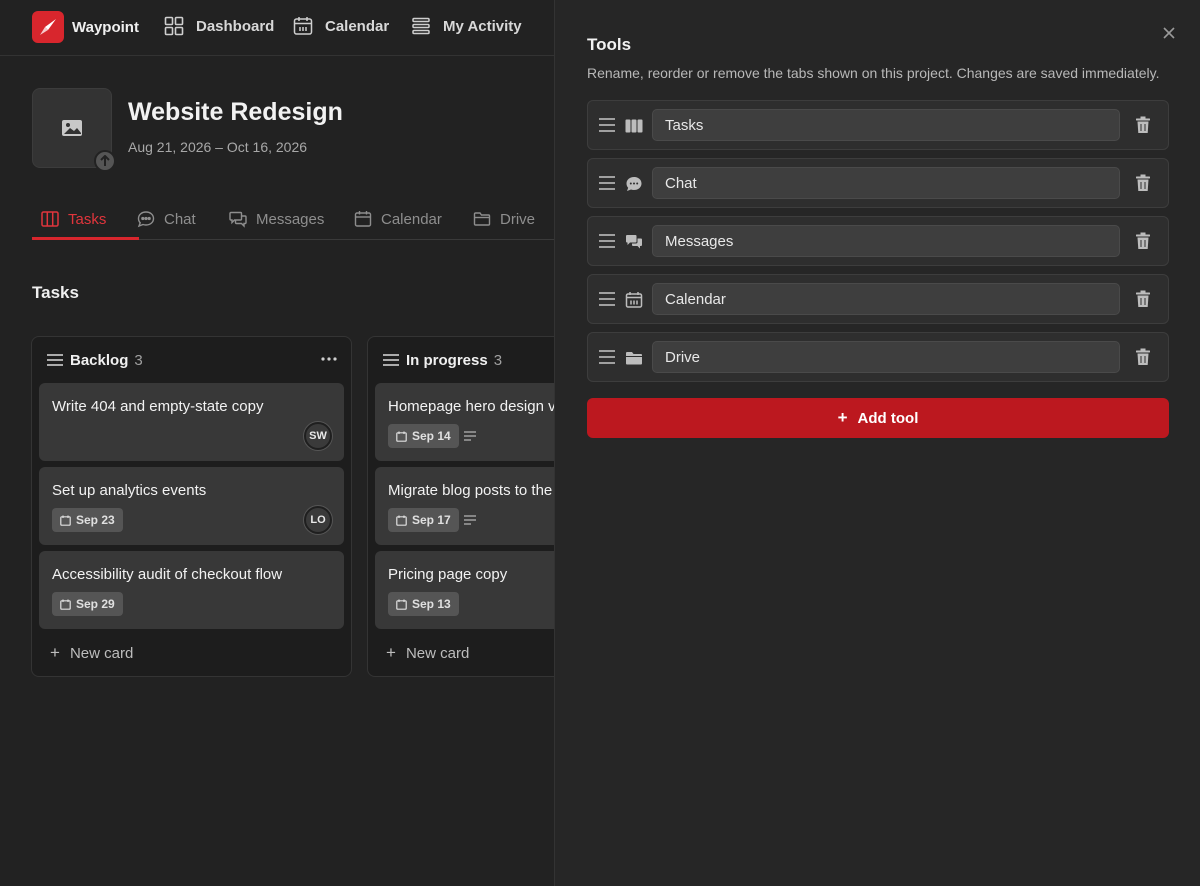 Image resolution: width=1200 pixels, height=886 pixels. Describe the element at coordinates (888, 418) in the screenshot. I see `add-tool-label: Add tool` at that location.